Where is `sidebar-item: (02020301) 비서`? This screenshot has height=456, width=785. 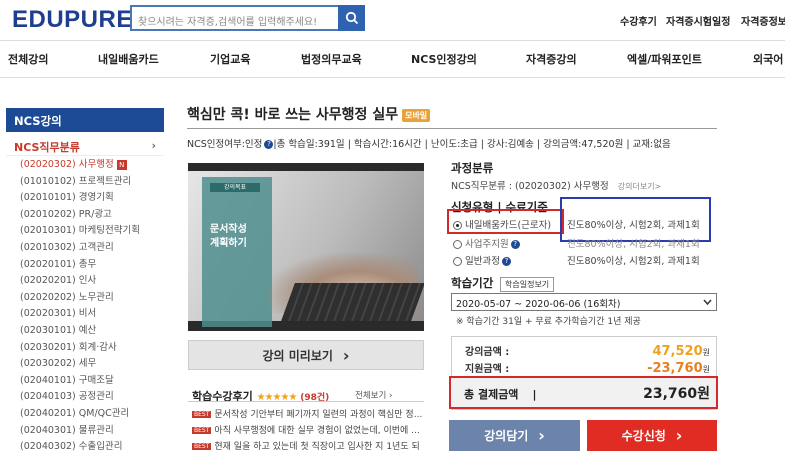 sidebar-item: (02020301) 비서 is located at coordinates (95, 314).